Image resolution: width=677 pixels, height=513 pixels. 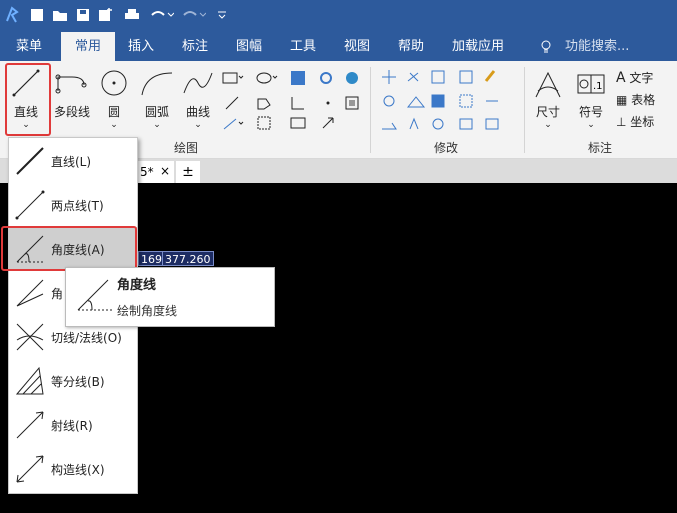 I want to click on redo-icon, so click(x=194, y=15).